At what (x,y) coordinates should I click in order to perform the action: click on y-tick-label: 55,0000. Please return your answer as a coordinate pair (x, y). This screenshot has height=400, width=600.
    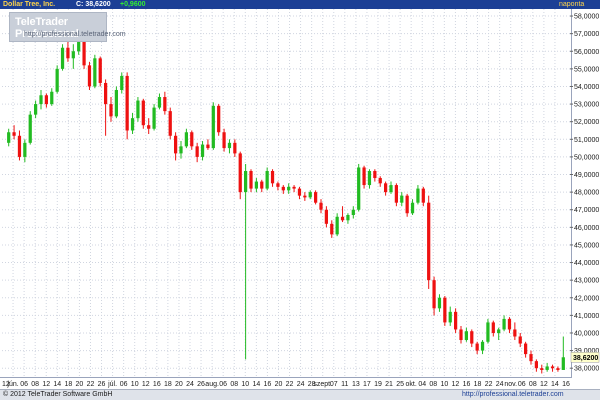
    Looking at the image, I should click on (586, 69).